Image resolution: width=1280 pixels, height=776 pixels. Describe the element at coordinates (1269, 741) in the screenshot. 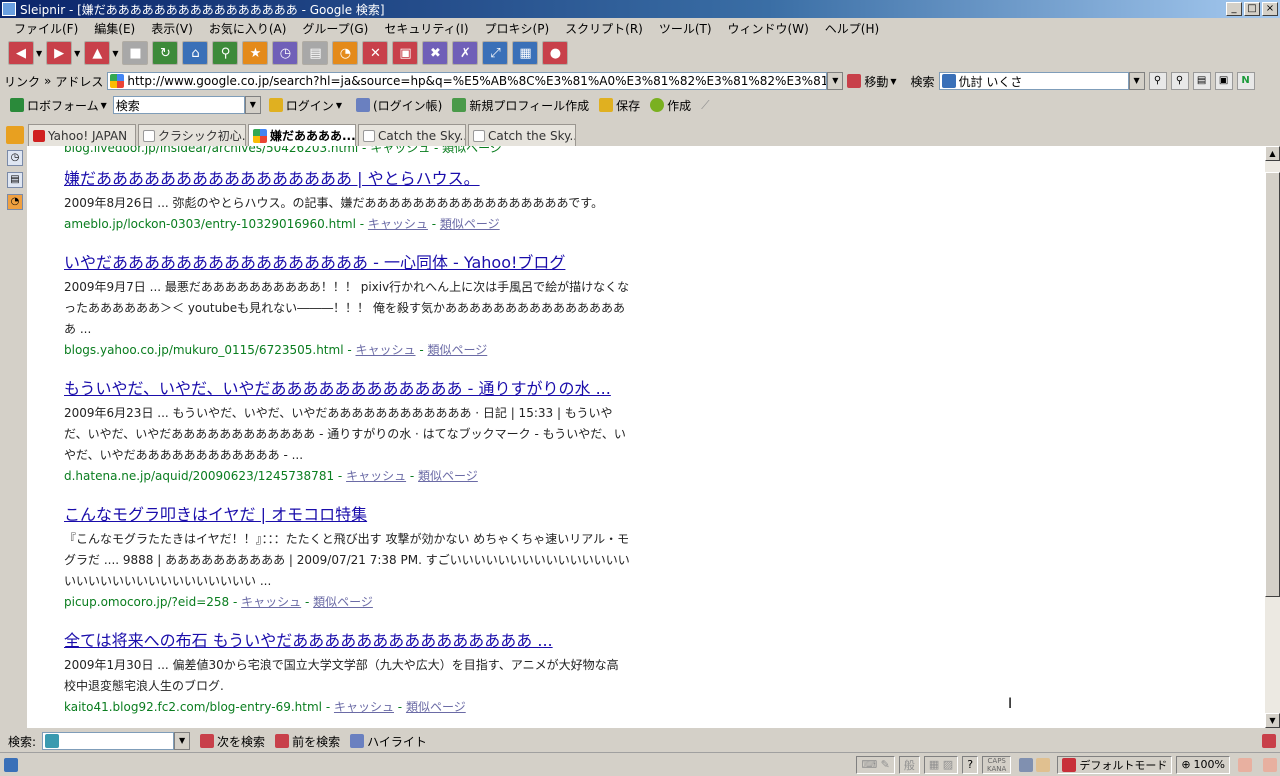

I see `close-find-bar-icon` at that location.